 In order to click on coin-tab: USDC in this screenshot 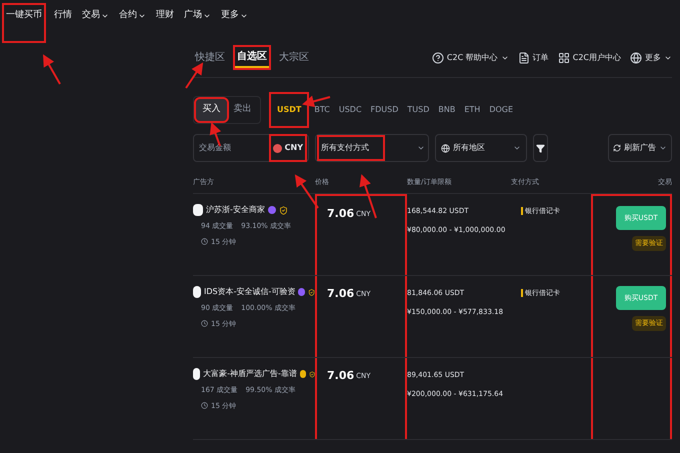, I will do `click(350, 110)`.